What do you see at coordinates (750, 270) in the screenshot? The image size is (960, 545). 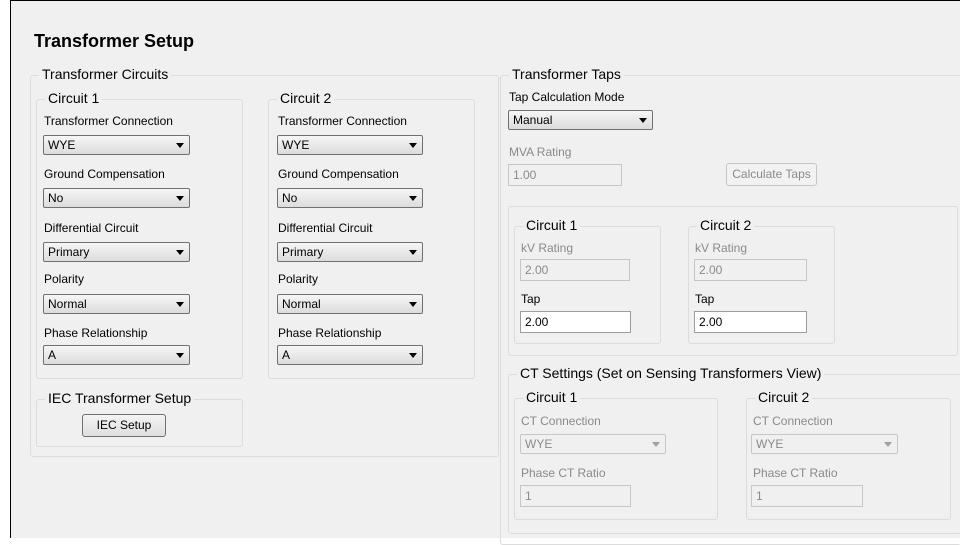 I see `c2-kv-rating-field: 2.00` at bounding box center [750, 270].